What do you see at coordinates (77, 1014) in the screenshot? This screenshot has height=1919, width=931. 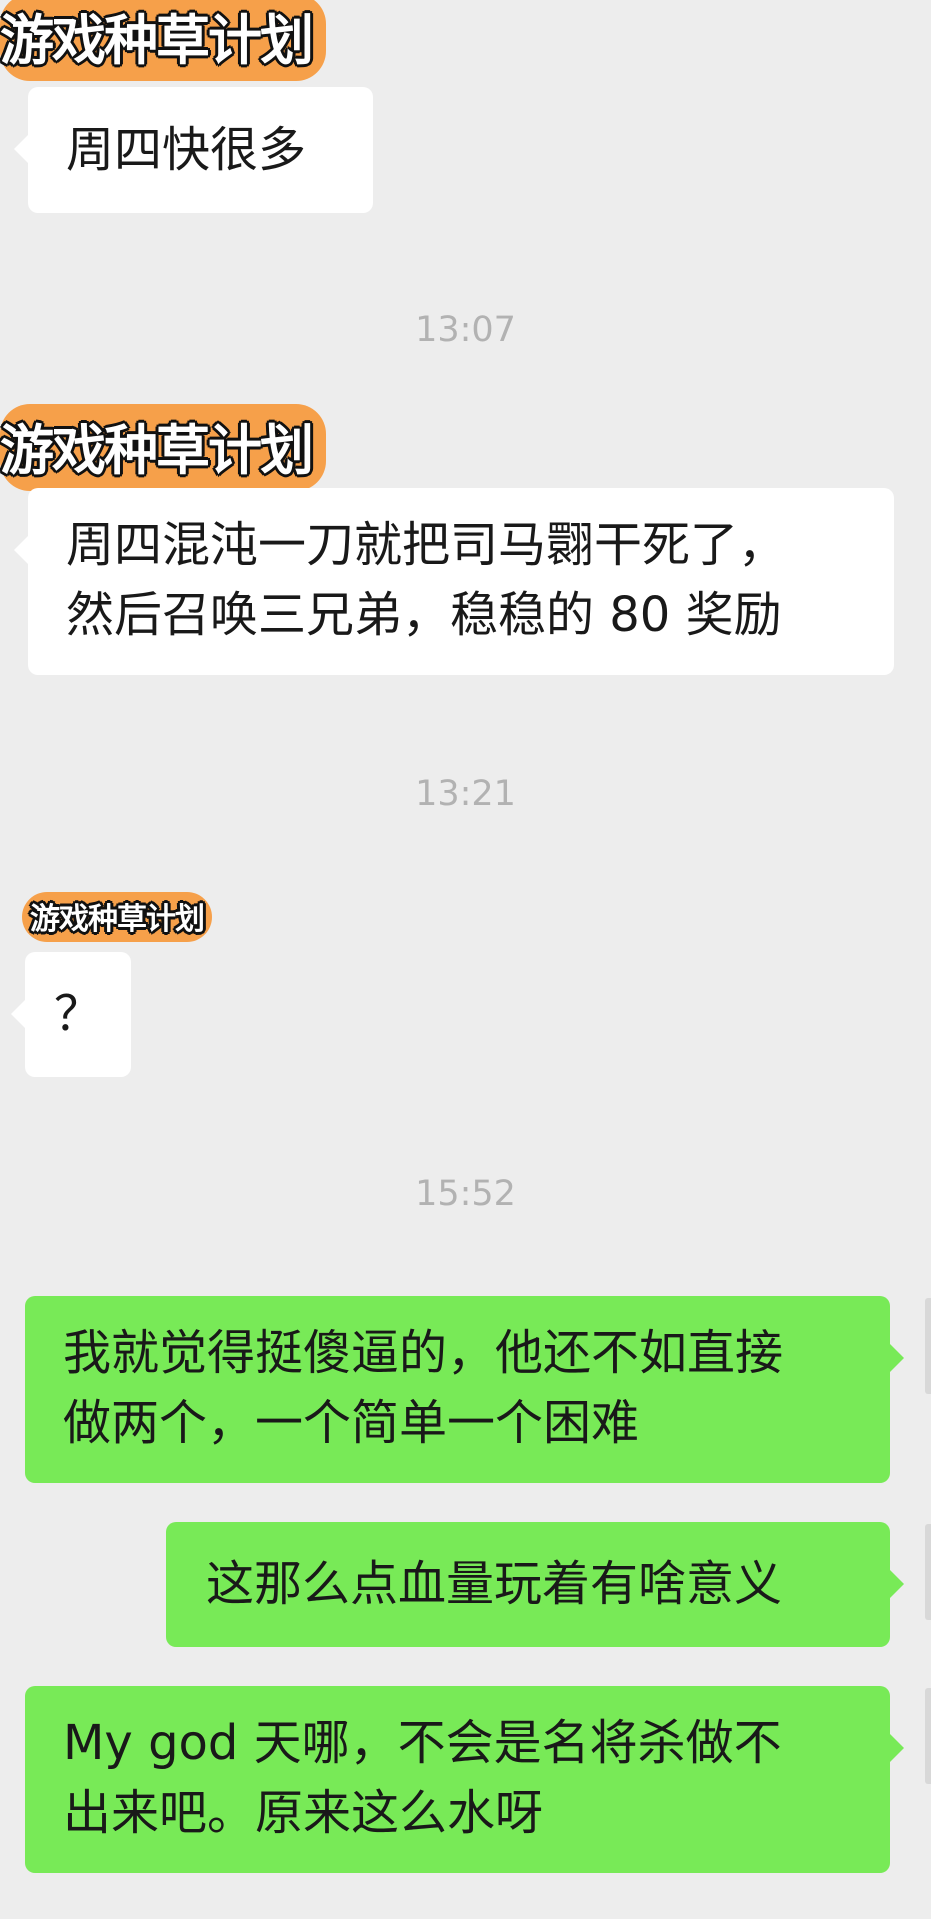 I see `message-text: ？` at bounding box center [77, 1014].